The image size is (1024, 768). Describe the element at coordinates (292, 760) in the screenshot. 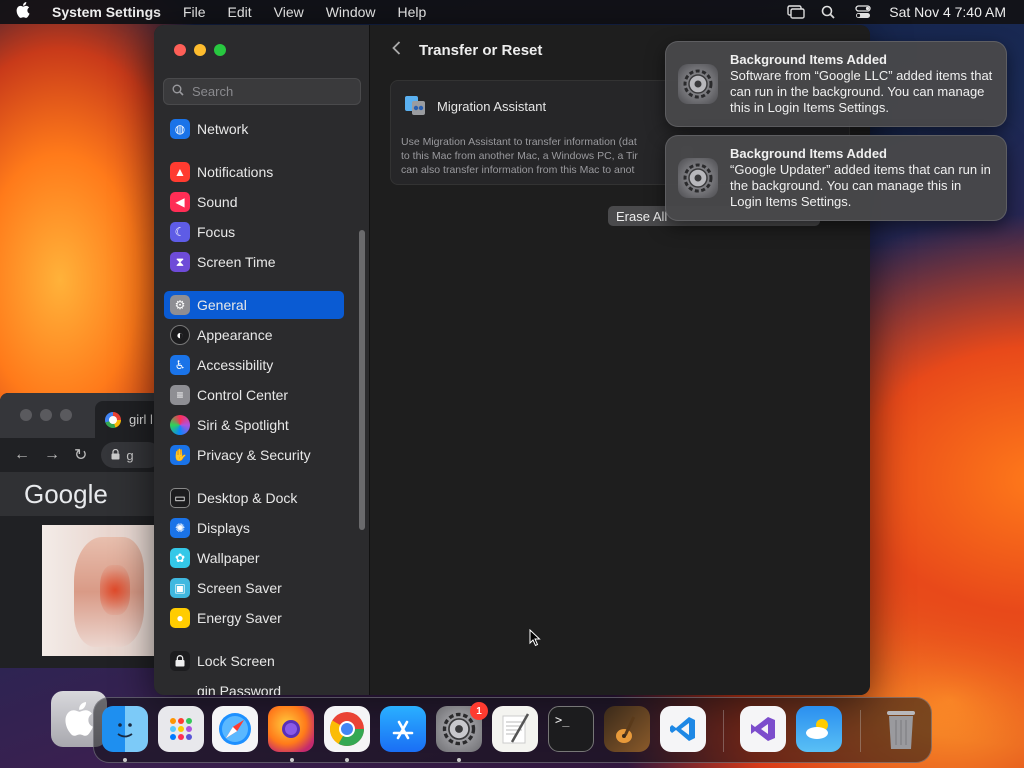

I see `firefox-running-indicator` at that location.